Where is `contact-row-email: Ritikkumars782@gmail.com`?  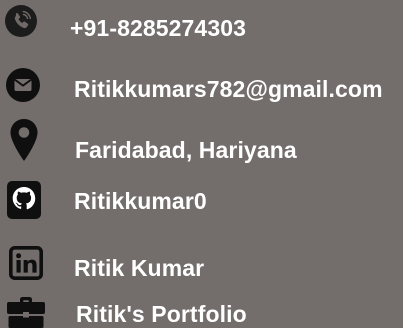 contact-row-email: Ritikkumars782@gmail.com is located at coordinates (201, 86).